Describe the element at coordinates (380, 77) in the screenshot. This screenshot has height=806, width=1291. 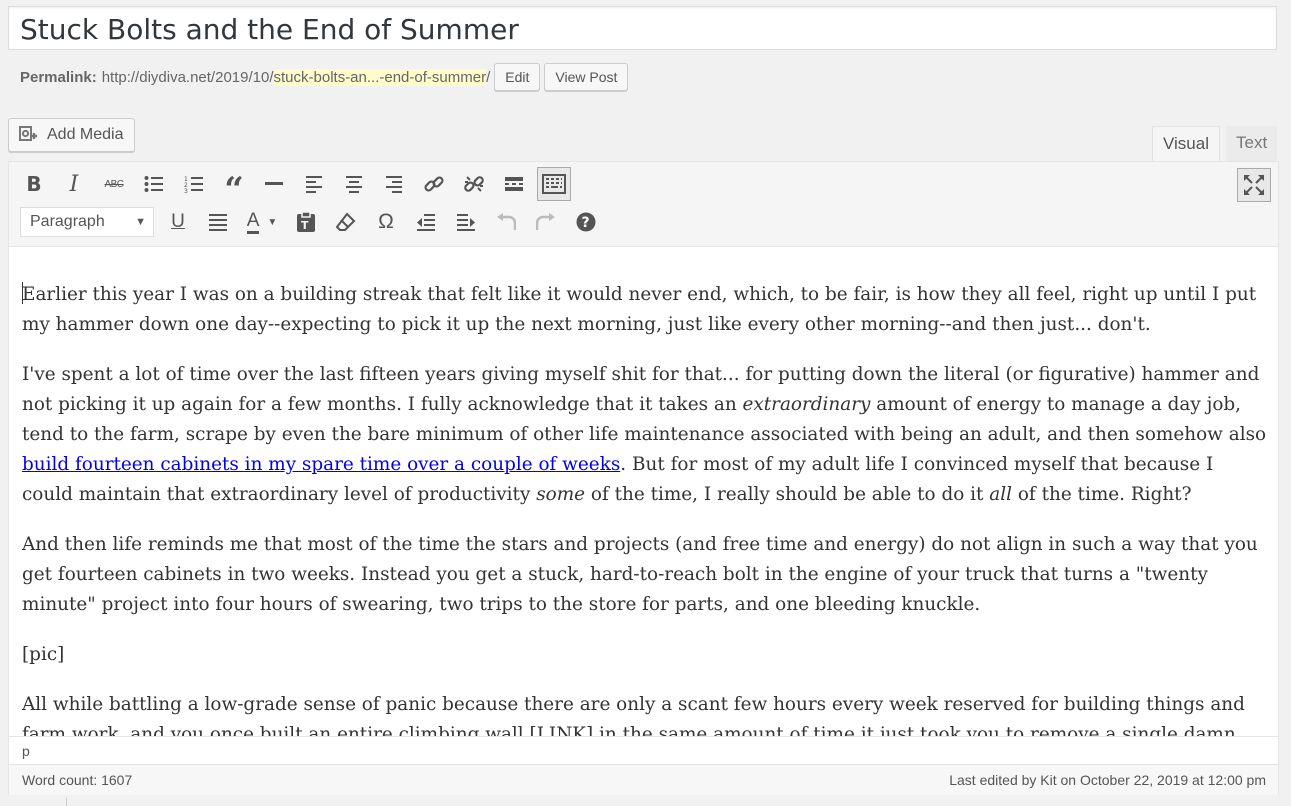
I see `permalink-slug: stuck-bolts-an...-end-of-summer` at that location.